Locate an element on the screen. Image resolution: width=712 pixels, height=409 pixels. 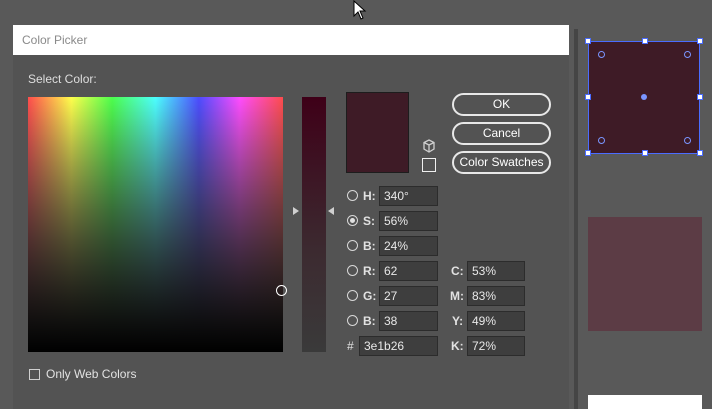
artwork-rectangle is located at coordinates (645, 274).